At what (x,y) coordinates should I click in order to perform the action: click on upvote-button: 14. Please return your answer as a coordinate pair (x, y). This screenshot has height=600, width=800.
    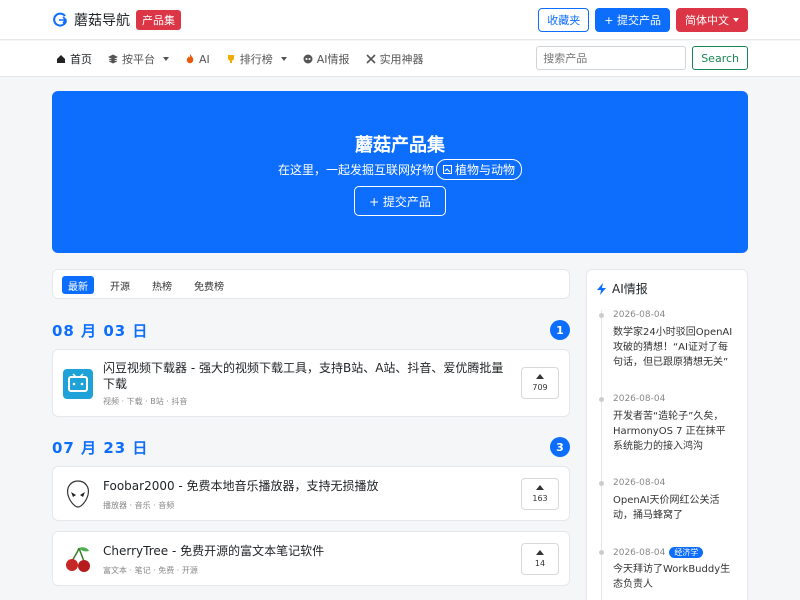
    Looking at the image, I should click on (540, 559).